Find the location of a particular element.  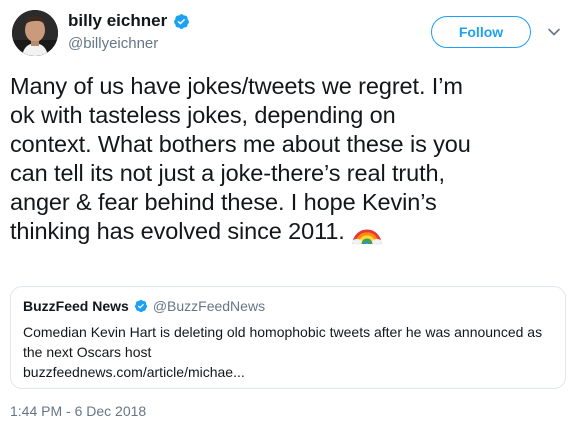

rainbow-icon is located at coordinates (366, 237).